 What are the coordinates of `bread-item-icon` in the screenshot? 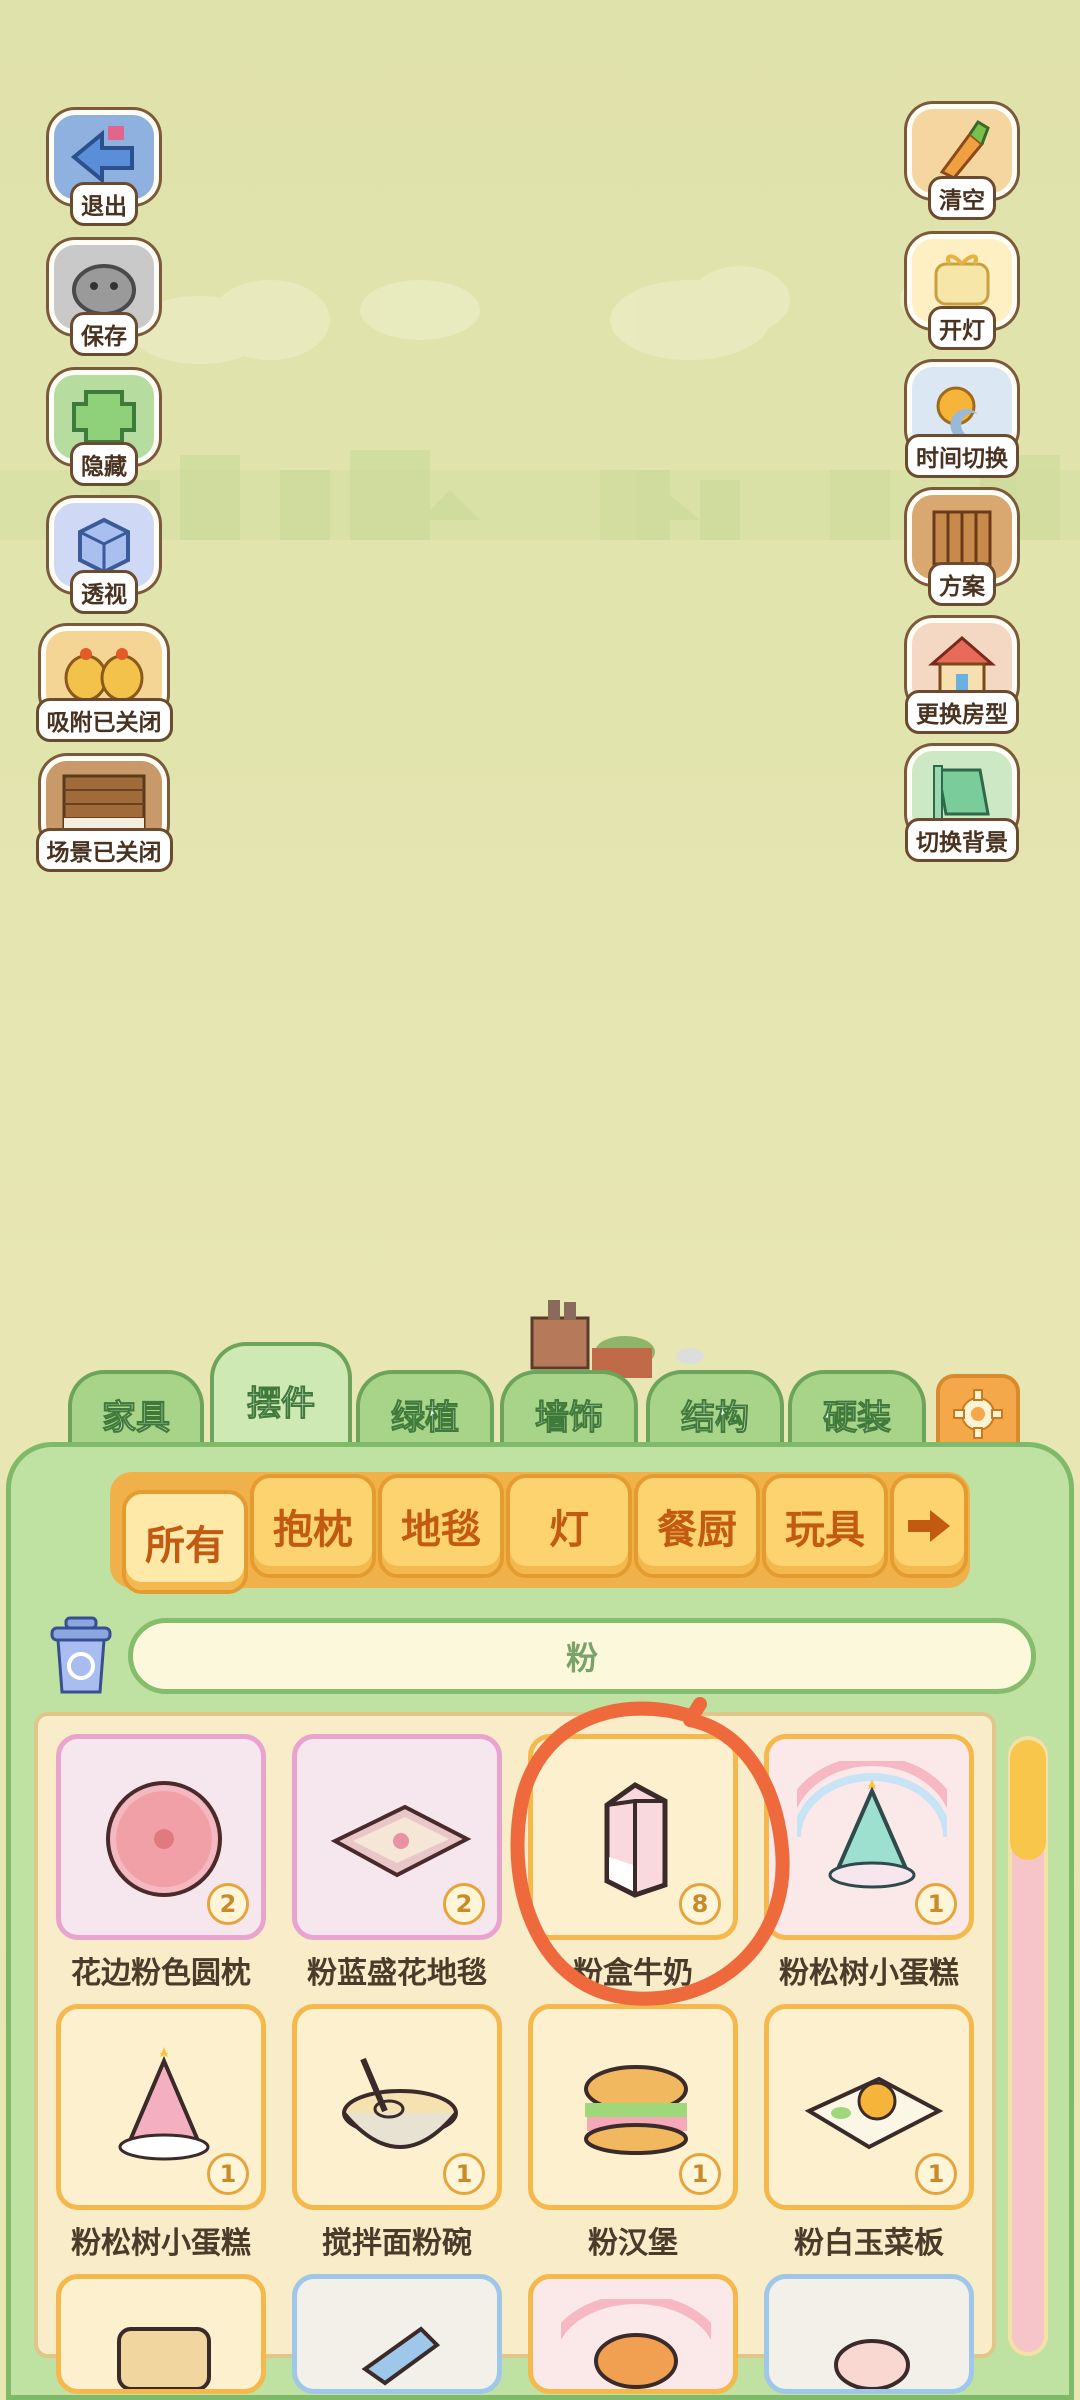 It's located at (636, 2344).